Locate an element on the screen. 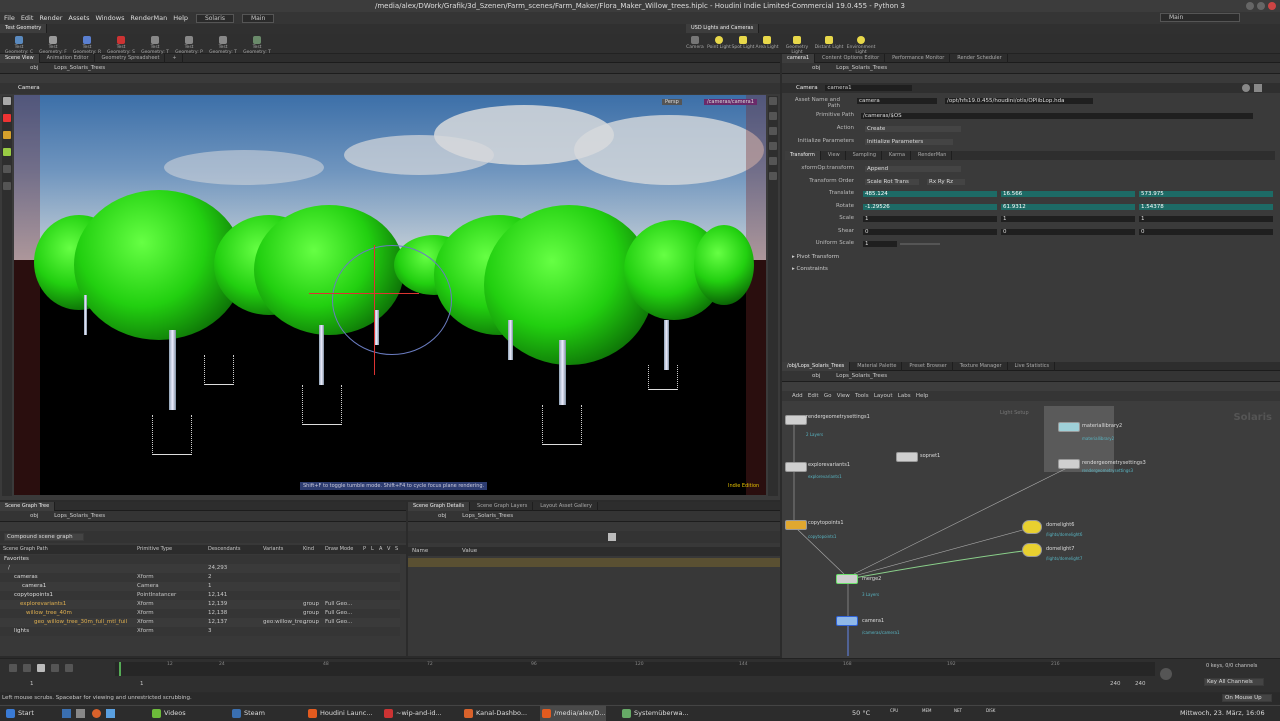 This screenshot has height=721, width=1280. shelf-tool-7: Test Geometry: T is located at coordinates (223, 45).